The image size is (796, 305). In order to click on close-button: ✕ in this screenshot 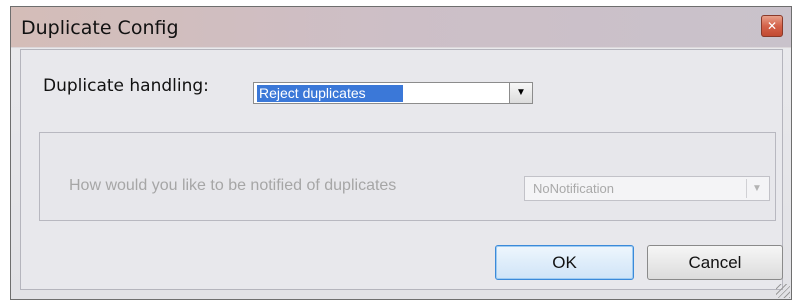, I will do `click(772, 26)`.